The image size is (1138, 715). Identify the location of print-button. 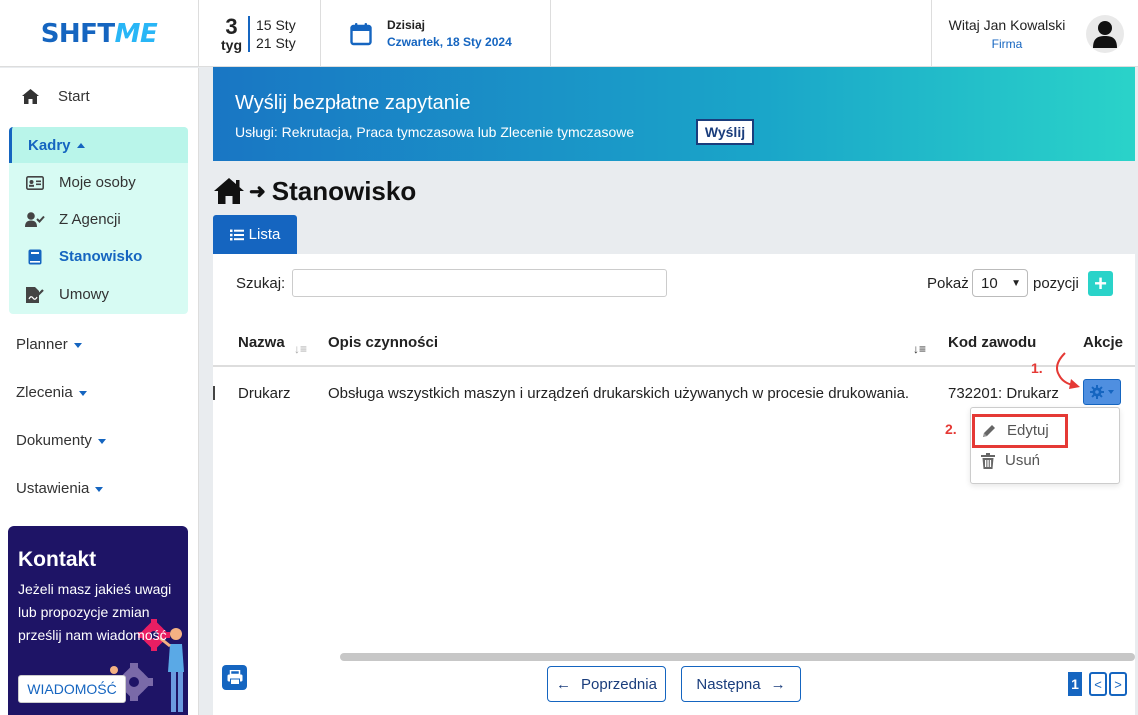
(234, 677).